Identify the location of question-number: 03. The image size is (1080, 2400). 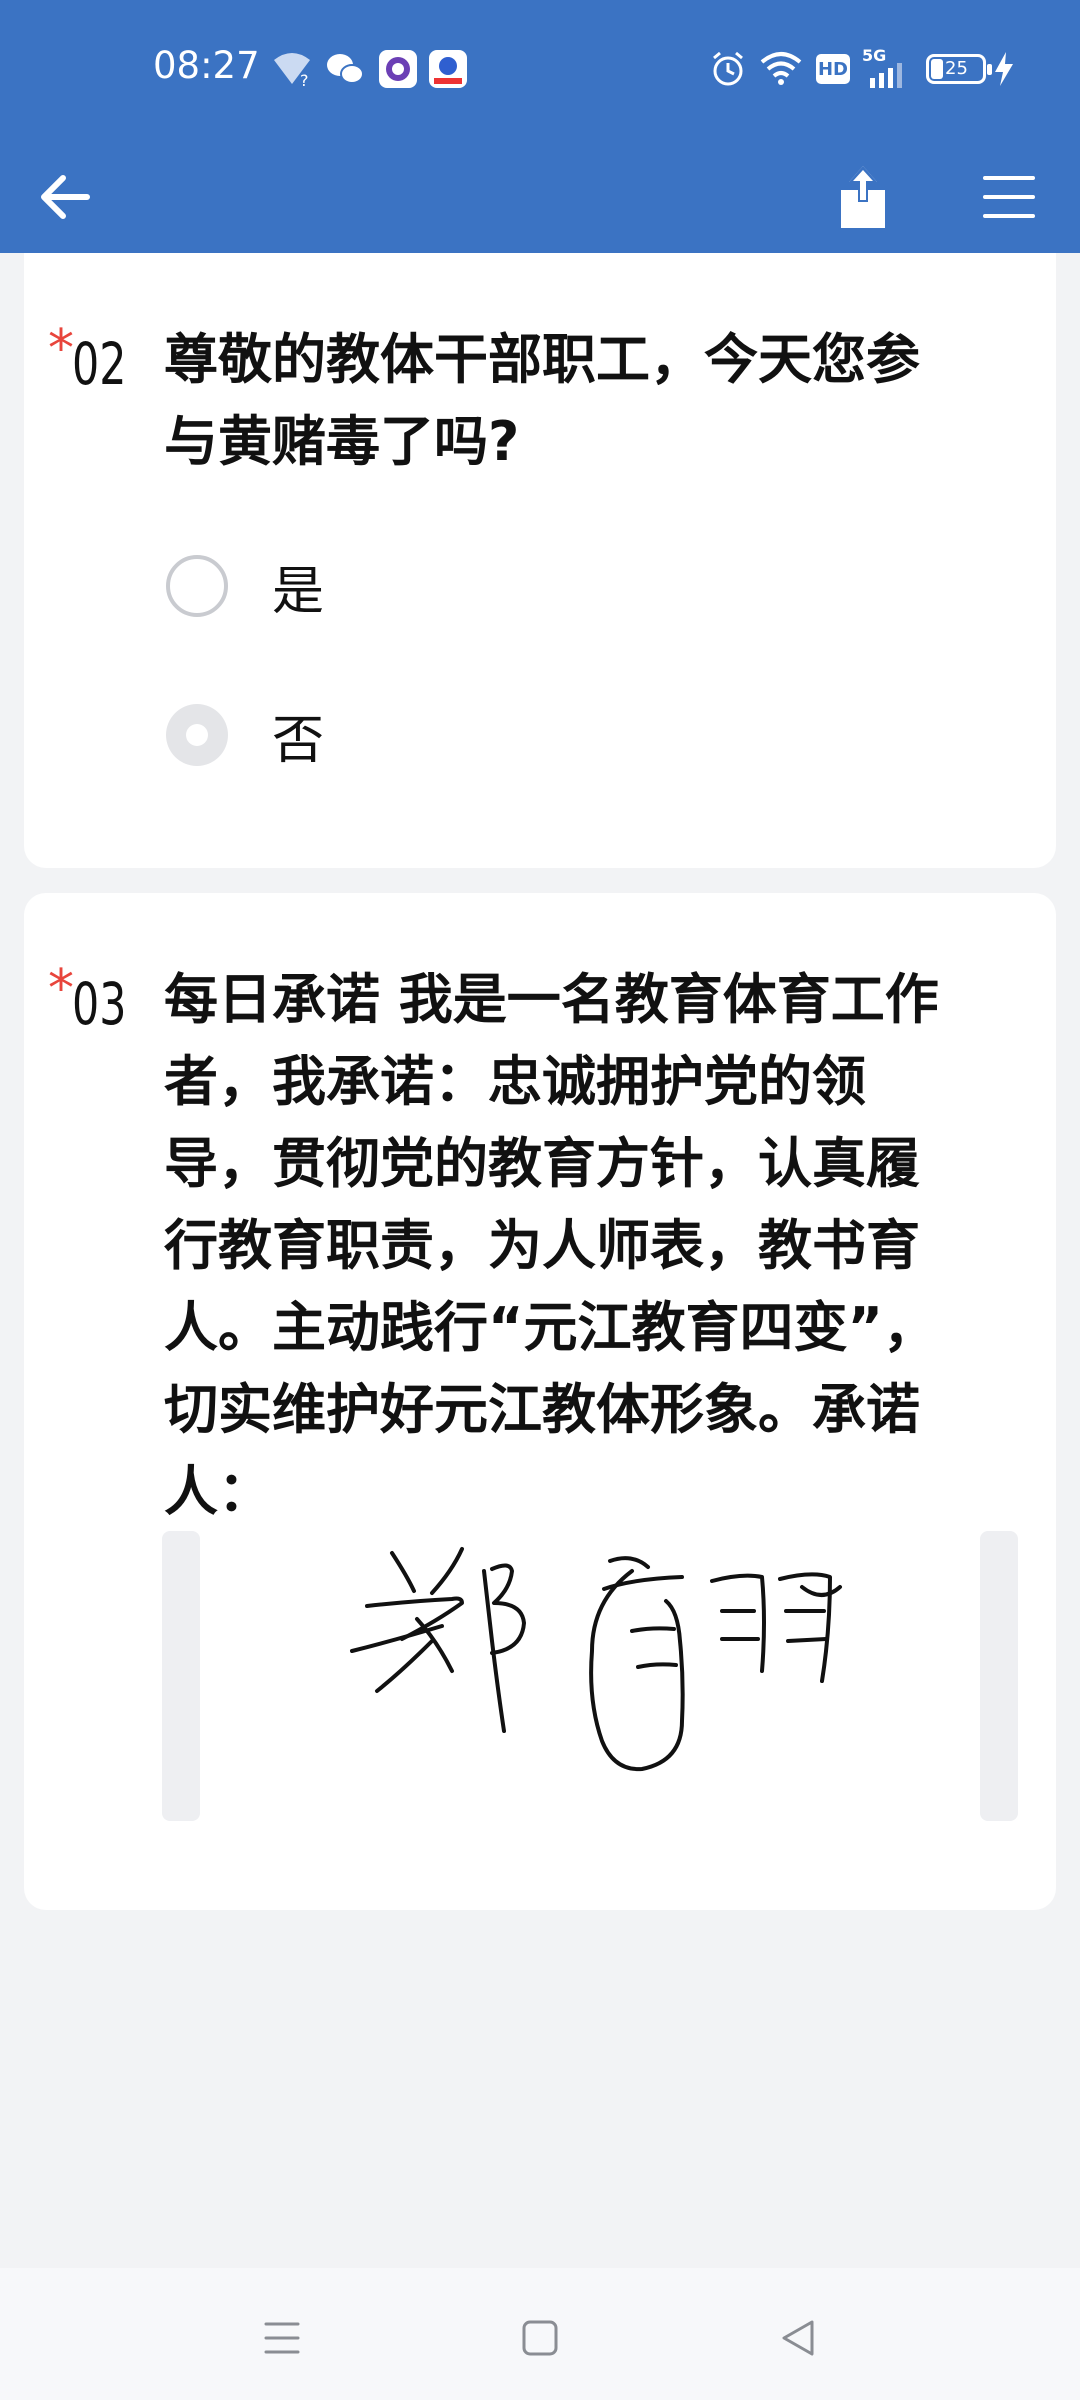
(99, 1004).